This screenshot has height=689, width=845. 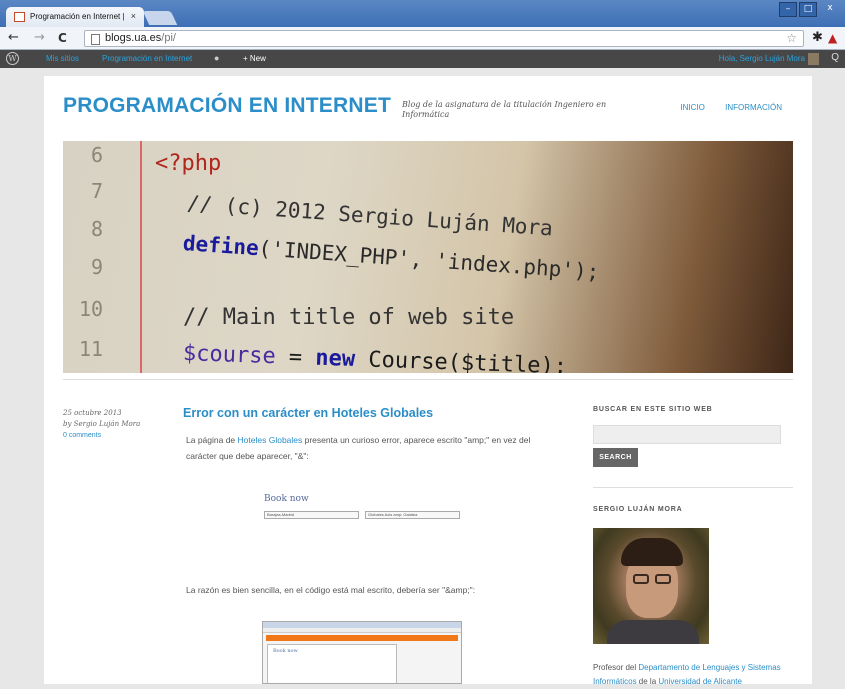 I want to click on code-comment-1: // (c) 2012 Sergio Luján Mora, so click(x=370, y=216).